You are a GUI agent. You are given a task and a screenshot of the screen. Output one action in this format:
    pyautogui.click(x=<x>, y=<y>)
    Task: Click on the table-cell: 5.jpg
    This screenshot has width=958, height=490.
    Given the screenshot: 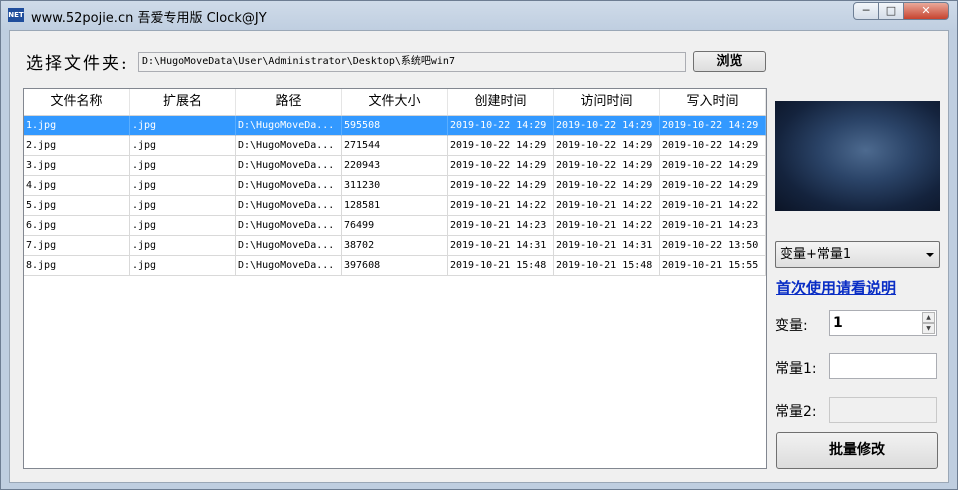 What is the action you would take?
    pyautogui.click(x=77, y=206)
    